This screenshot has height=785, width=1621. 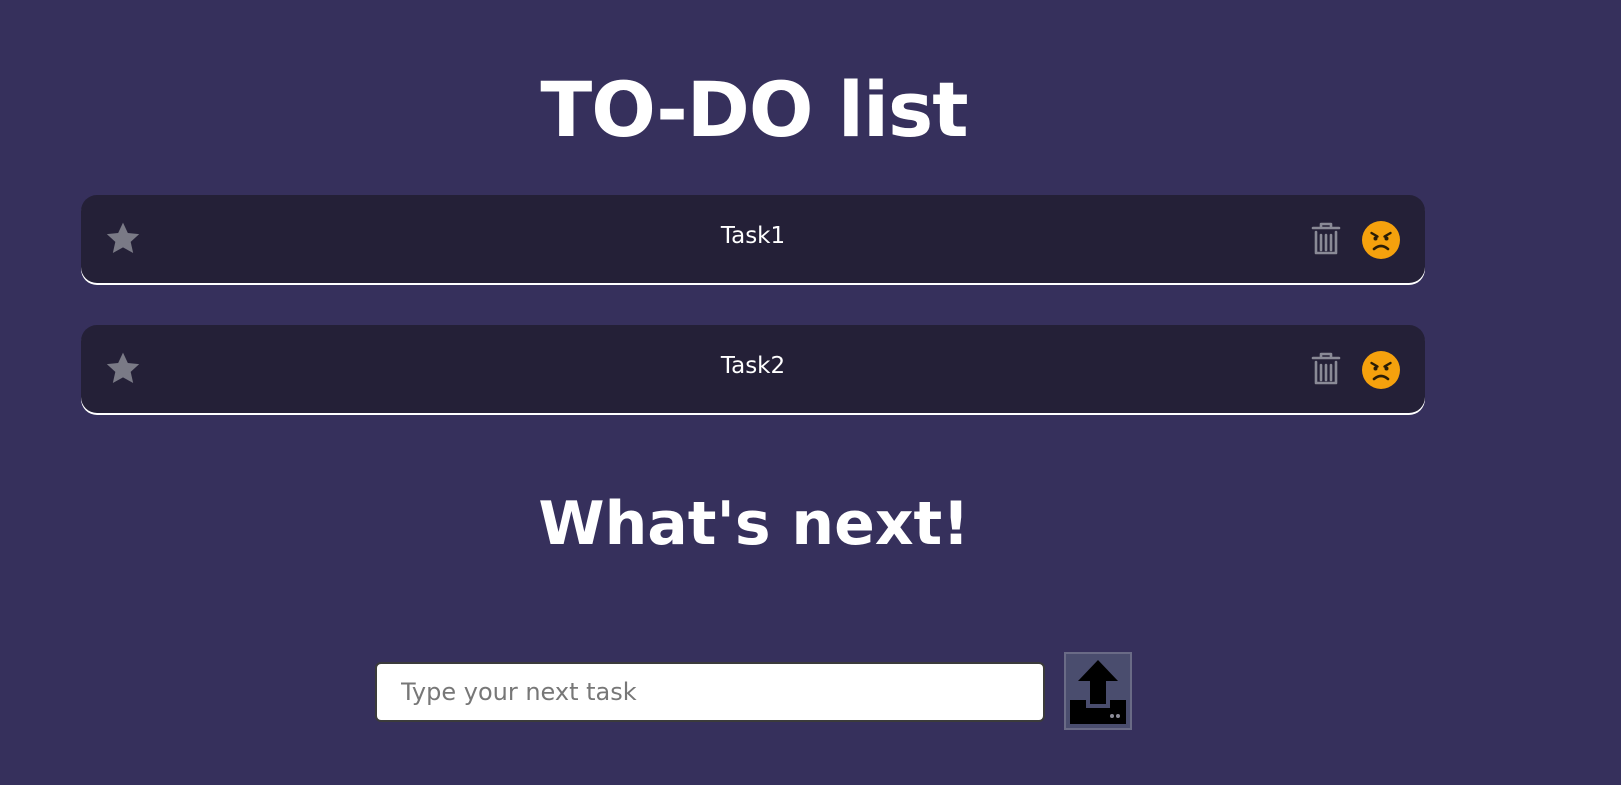 What do you see at coordinates (753, 366) in the screenshot?
I see `task-label: Task2` at bounding box center [753, 366].